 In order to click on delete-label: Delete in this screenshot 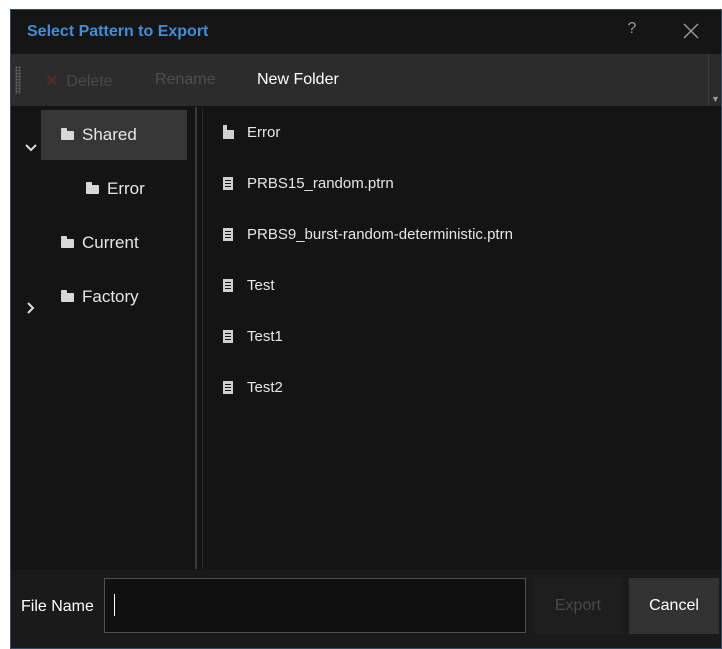, I will do `click(89, 81)`.